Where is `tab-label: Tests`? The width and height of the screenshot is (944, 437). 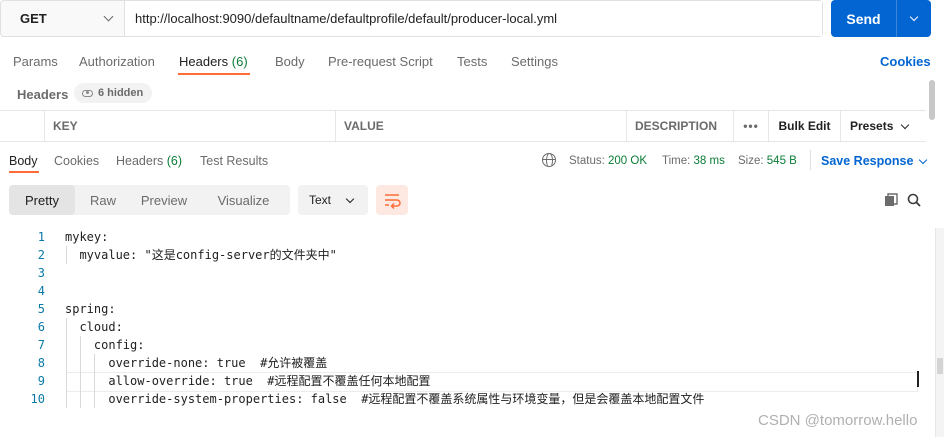
tab-label: Tests is located at coordinates (472, 61).